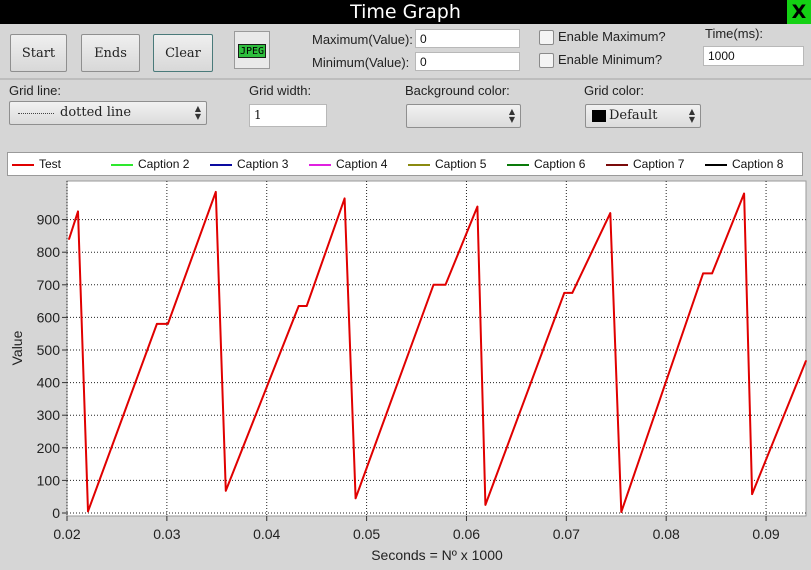  What do you see at coordinates (467, 61) in the screenshot?
I see `minimum-field: 0` at bounding box center [467, 61].